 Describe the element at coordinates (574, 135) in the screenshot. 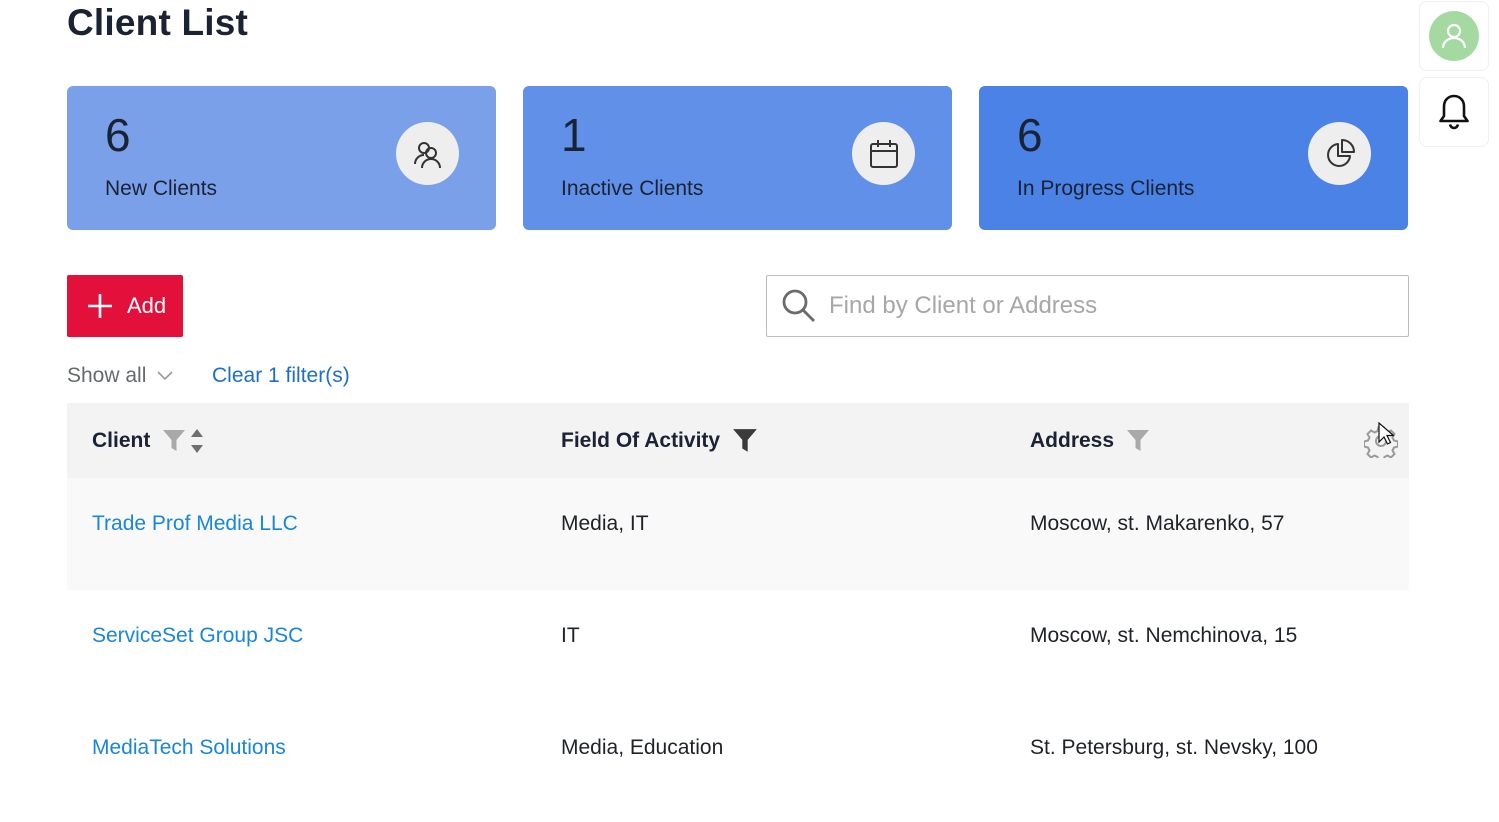

I see `stat-value: 1` at that location.